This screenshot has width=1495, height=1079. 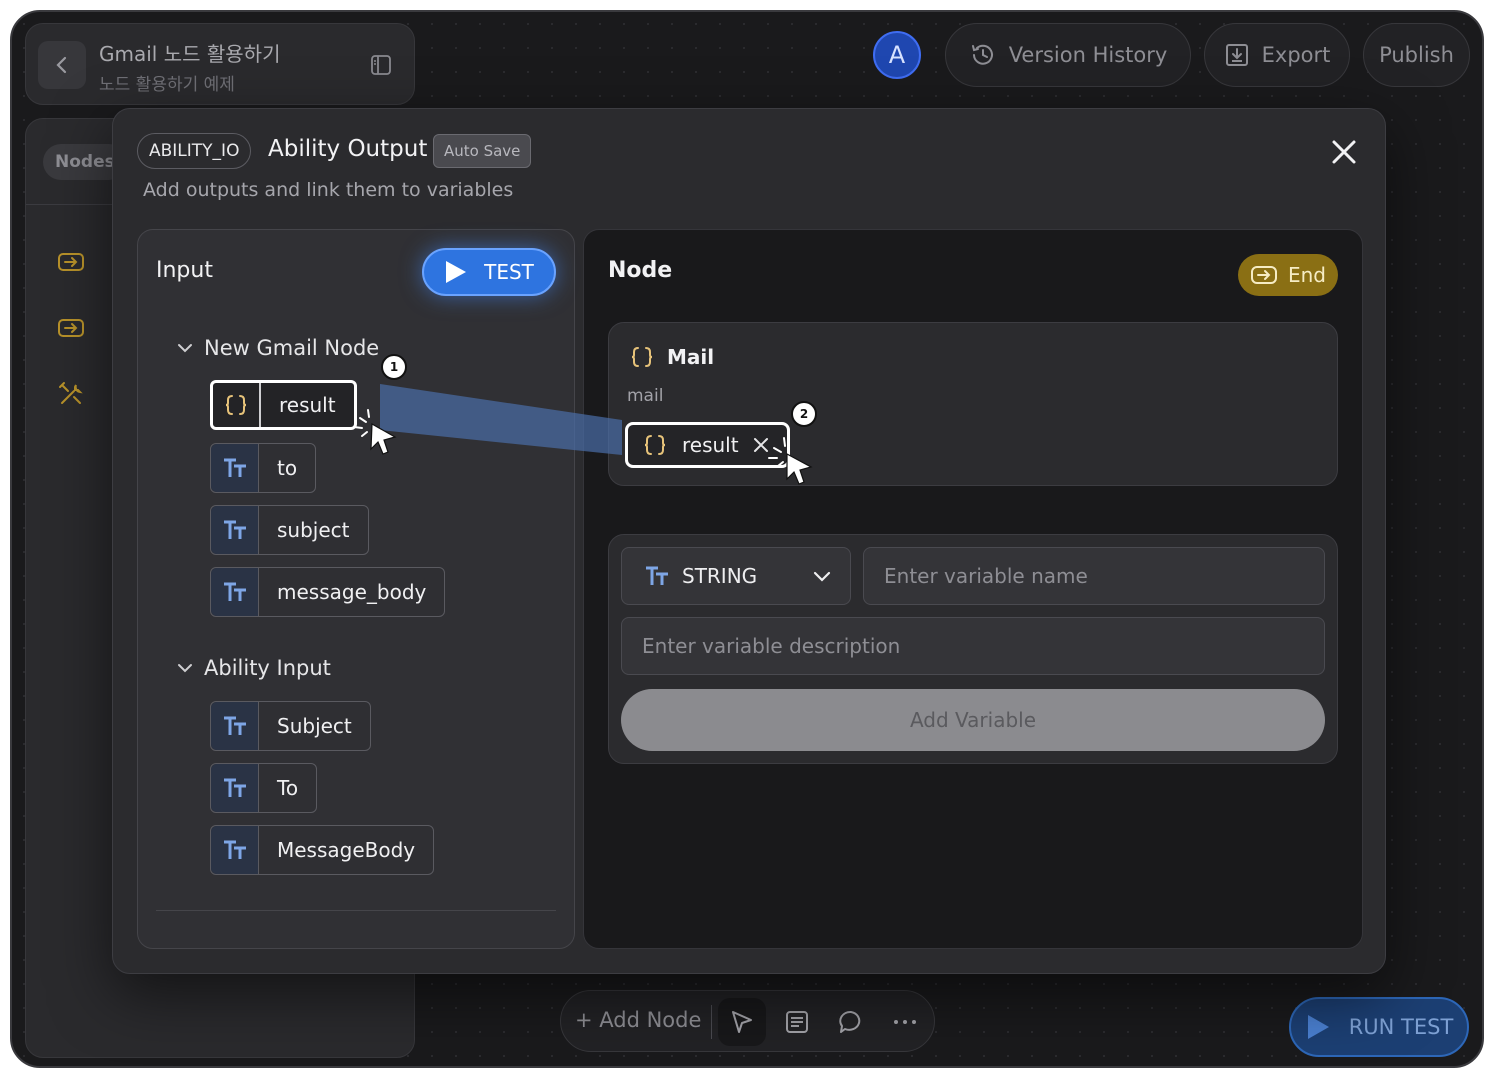 I want to click on tools-icon, so click(x=71, y=394).